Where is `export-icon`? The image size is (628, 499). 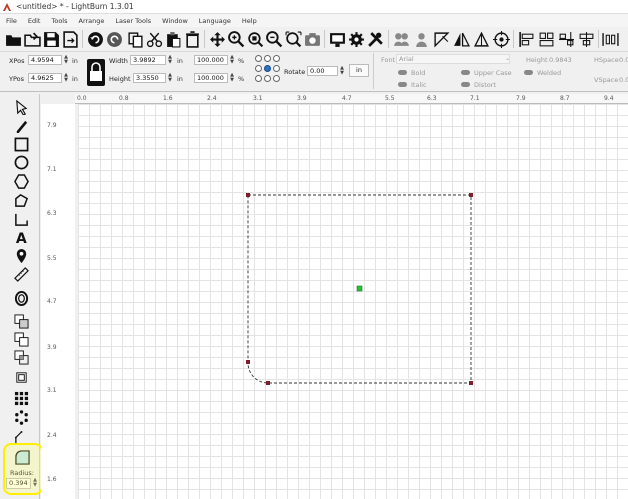 export-icon is located at coordinates (70, 39).